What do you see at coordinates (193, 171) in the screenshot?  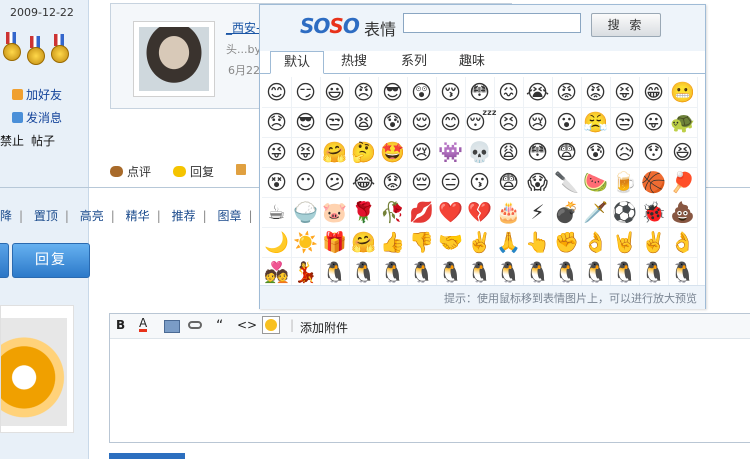 I see `reply-link: 回复` at bounding box center [193, 171].